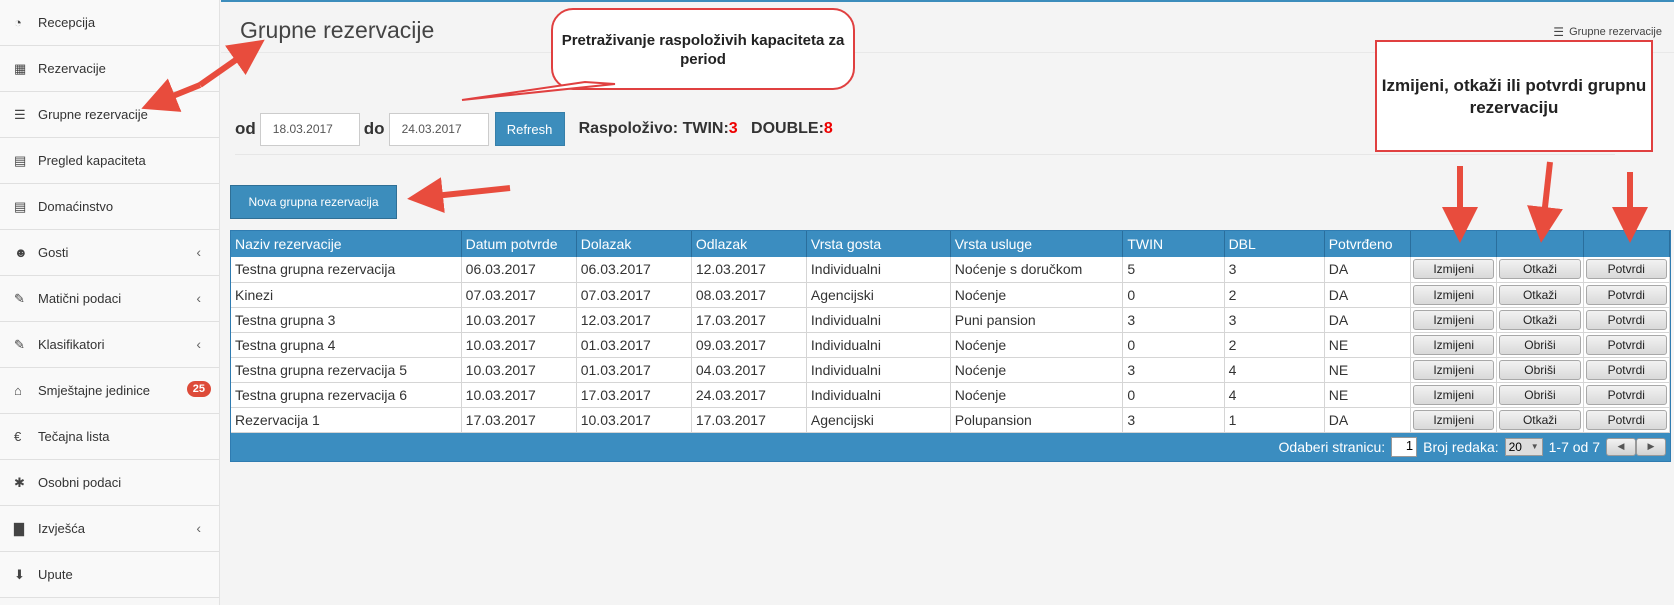 Image resolution: width=1674 pixels, height=605 pixels. I want to click on column-header: Naziv rezervacije, so click(346, 244).